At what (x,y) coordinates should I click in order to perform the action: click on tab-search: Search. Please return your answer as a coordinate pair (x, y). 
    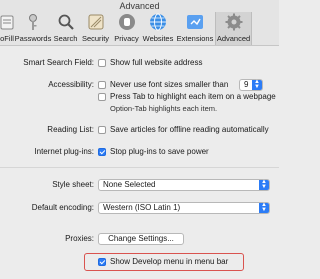
    Looking at the image, I should click on (65, 28).